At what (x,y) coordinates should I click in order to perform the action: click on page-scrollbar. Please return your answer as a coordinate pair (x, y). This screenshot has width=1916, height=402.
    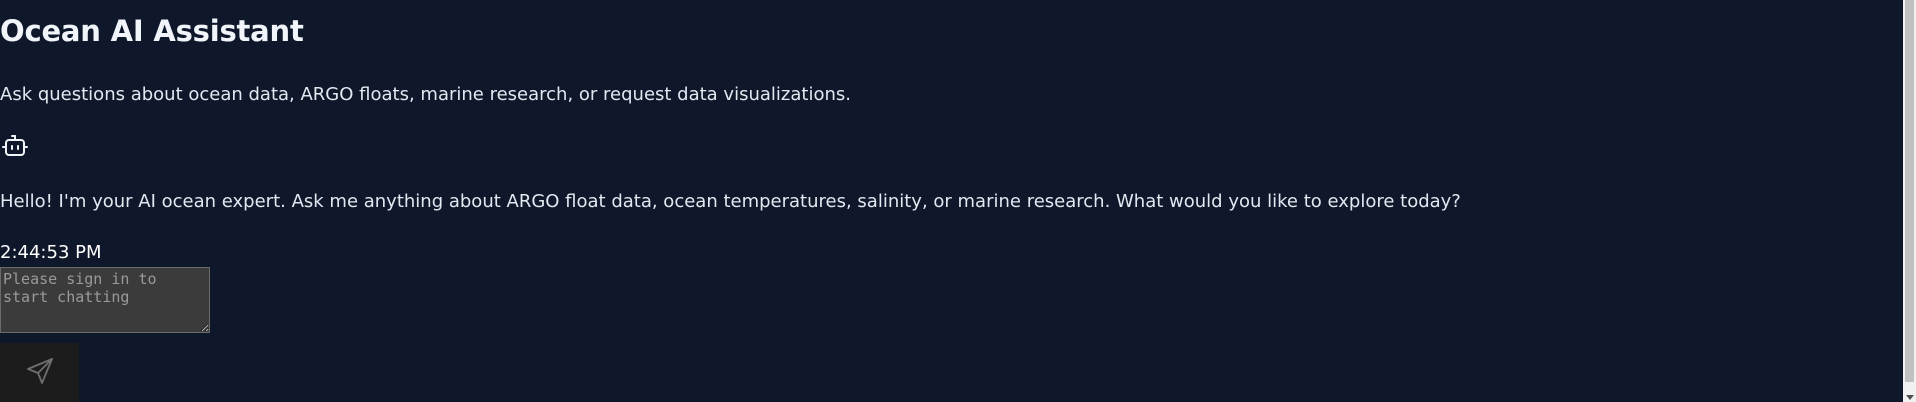
    Looking at the image, I should click on (1909, 201).